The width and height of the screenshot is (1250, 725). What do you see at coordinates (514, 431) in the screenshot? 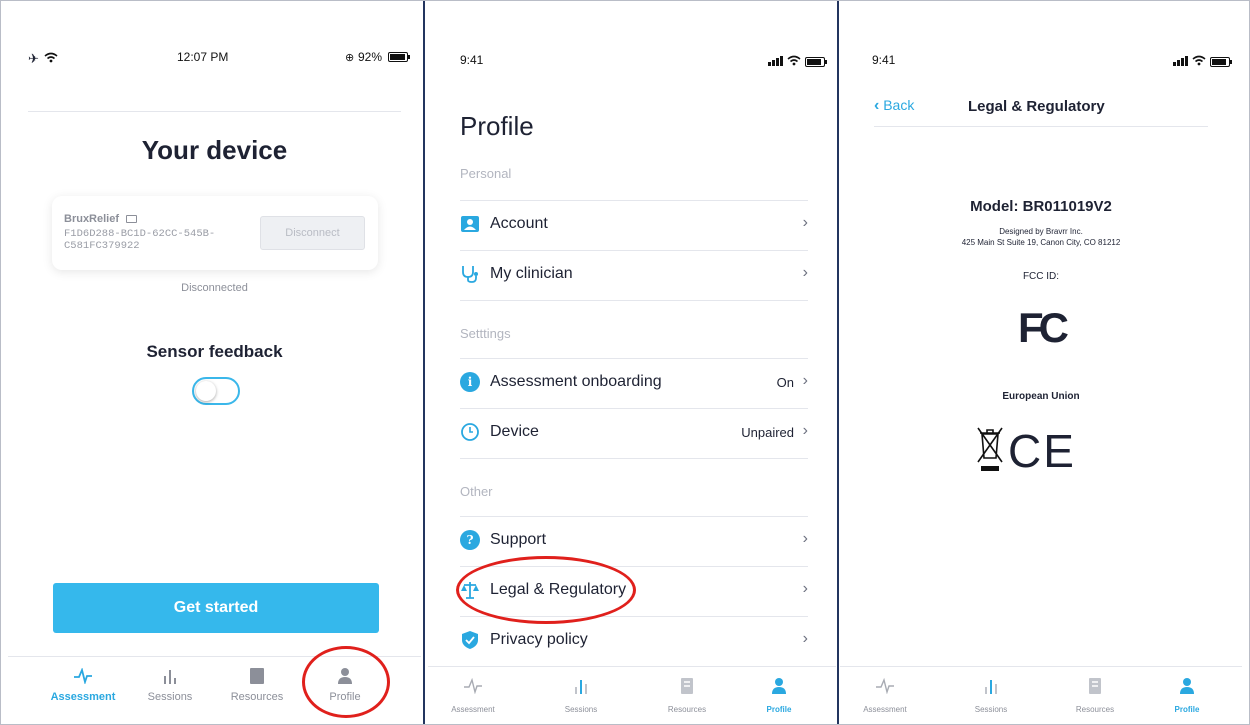
I see `item-label: Device` at bounding box center [514, 431].